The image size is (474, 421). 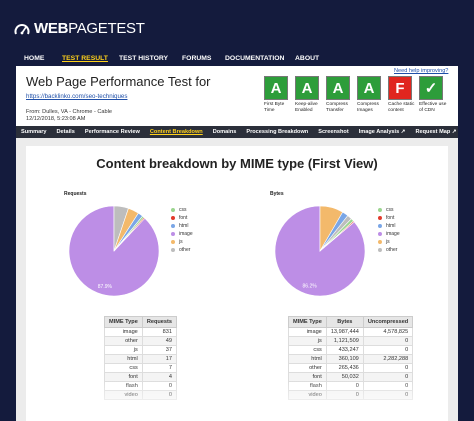 I want to click on table-row: html 17, so click(x=141, y=359).